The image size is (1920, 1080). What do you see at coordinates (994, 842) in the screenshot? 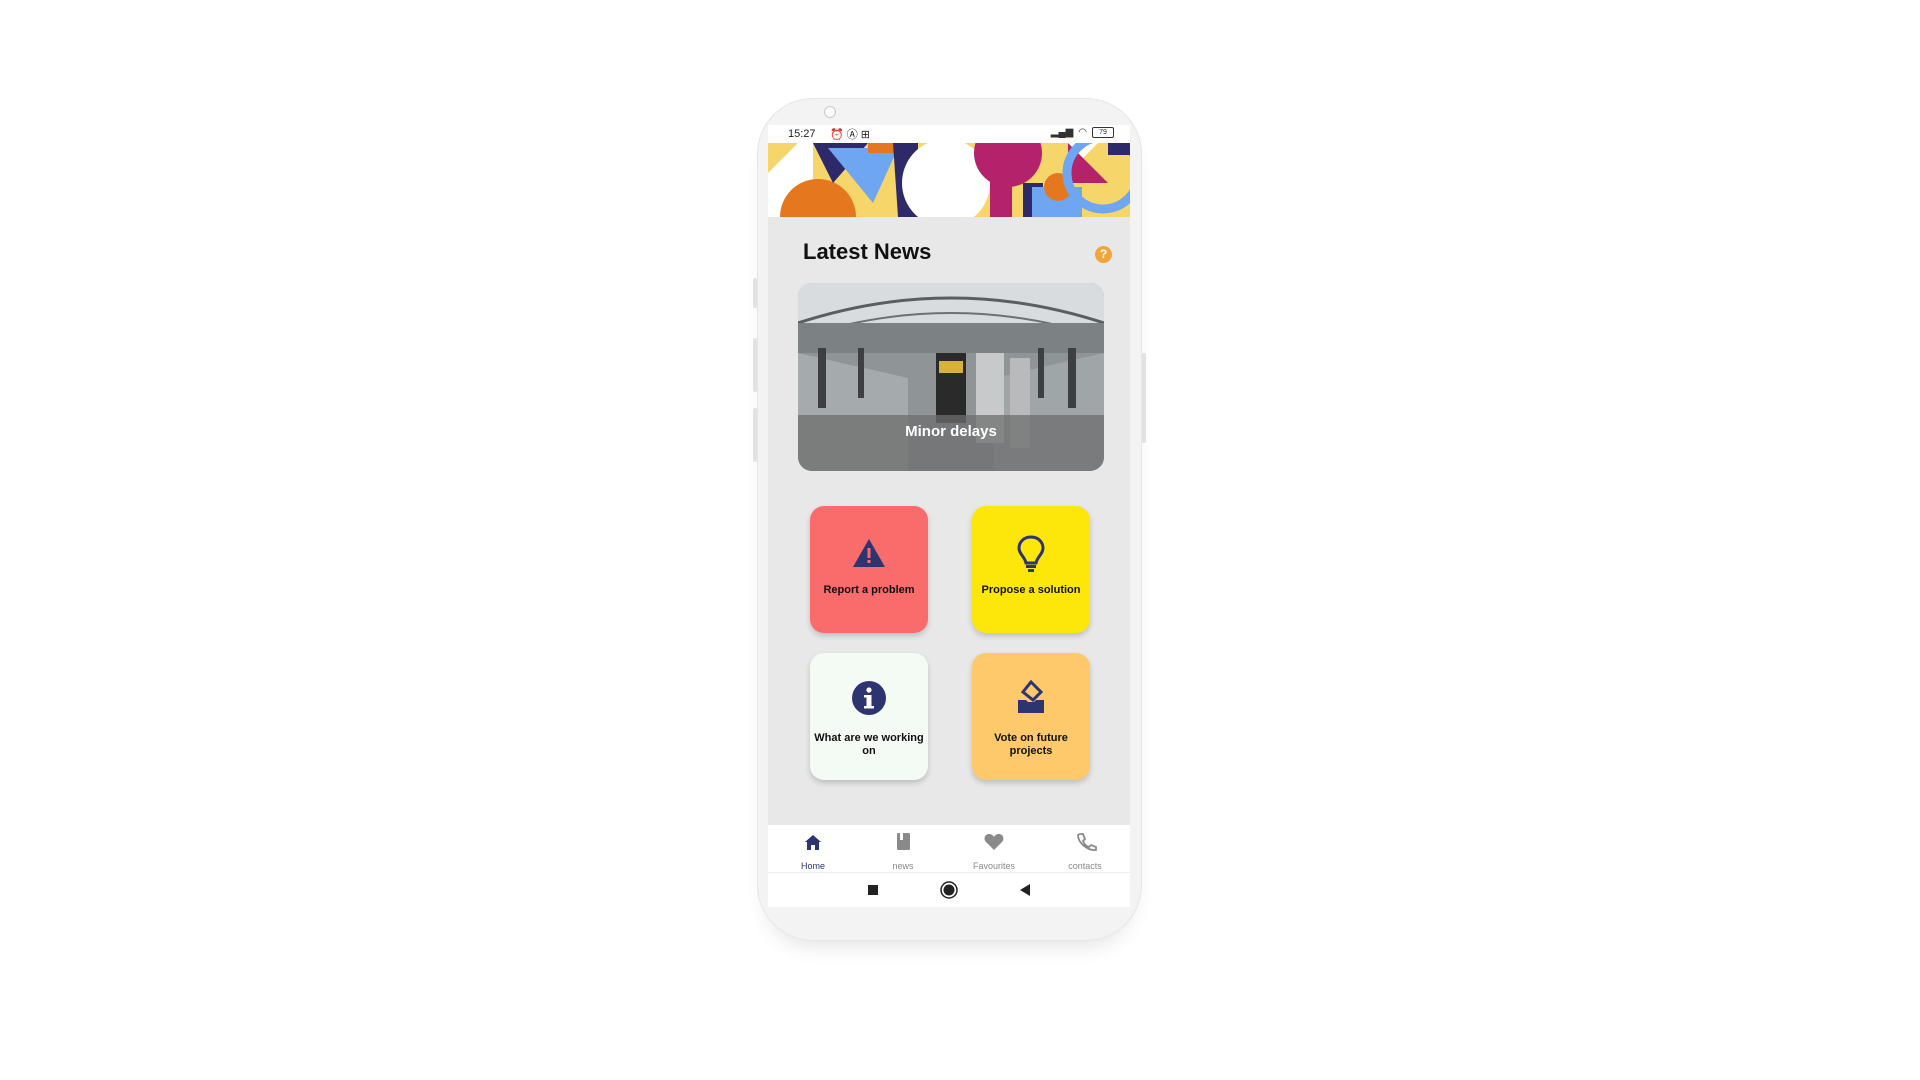
I see `heart-icon` at bounding box center [994, 842].